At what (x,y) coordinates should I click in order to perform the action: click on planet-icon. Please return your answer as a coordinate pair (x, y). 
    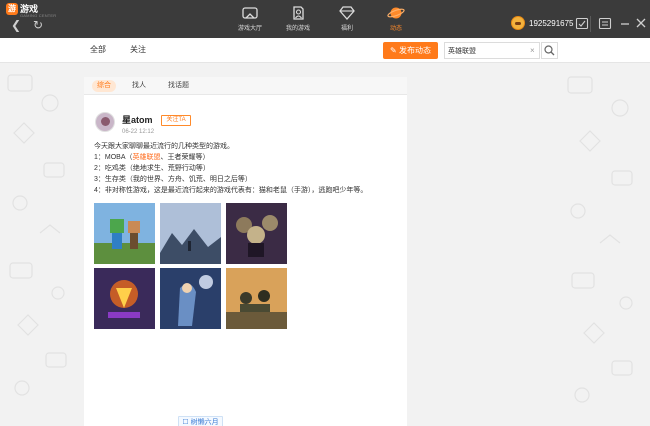
    Looking at the image, I should click on (396, 13).